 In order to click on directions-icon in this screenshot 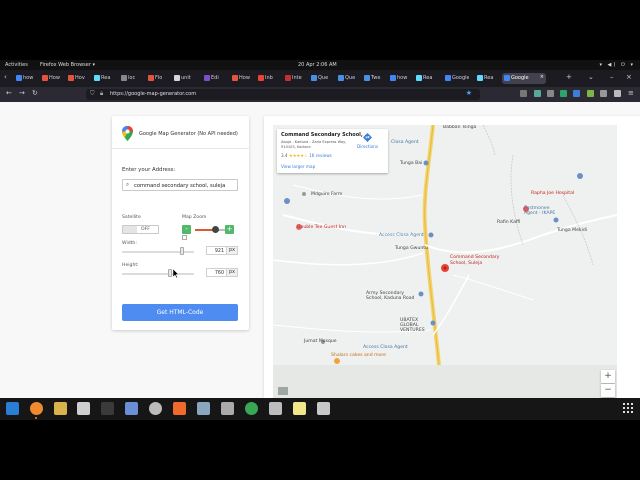, I will do `click(367, 137)`.